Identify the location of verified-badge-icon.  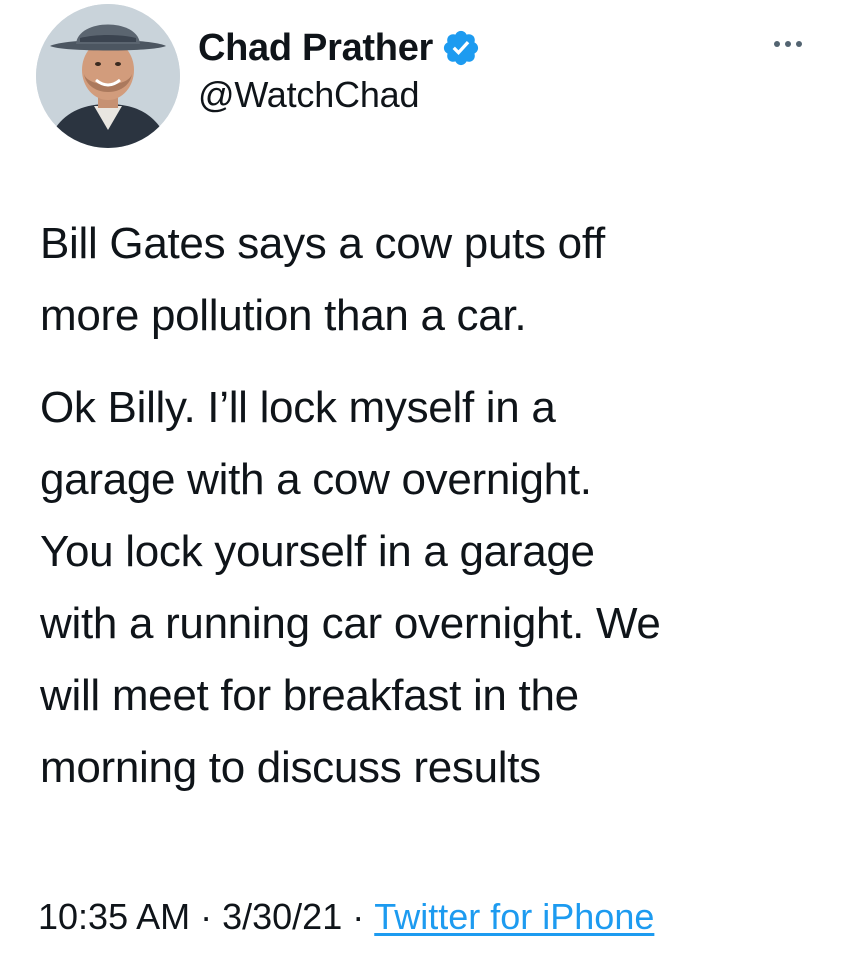
(461, 48).